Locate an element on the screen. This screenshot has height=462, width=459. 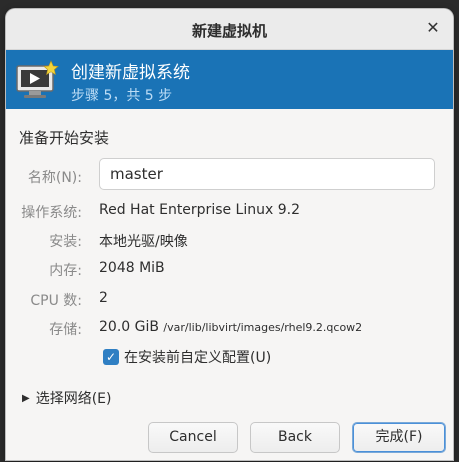
storage-path: /var/lib/libvirt/images/rhel9.2.qcow2 is located at coordinates (263, 327).